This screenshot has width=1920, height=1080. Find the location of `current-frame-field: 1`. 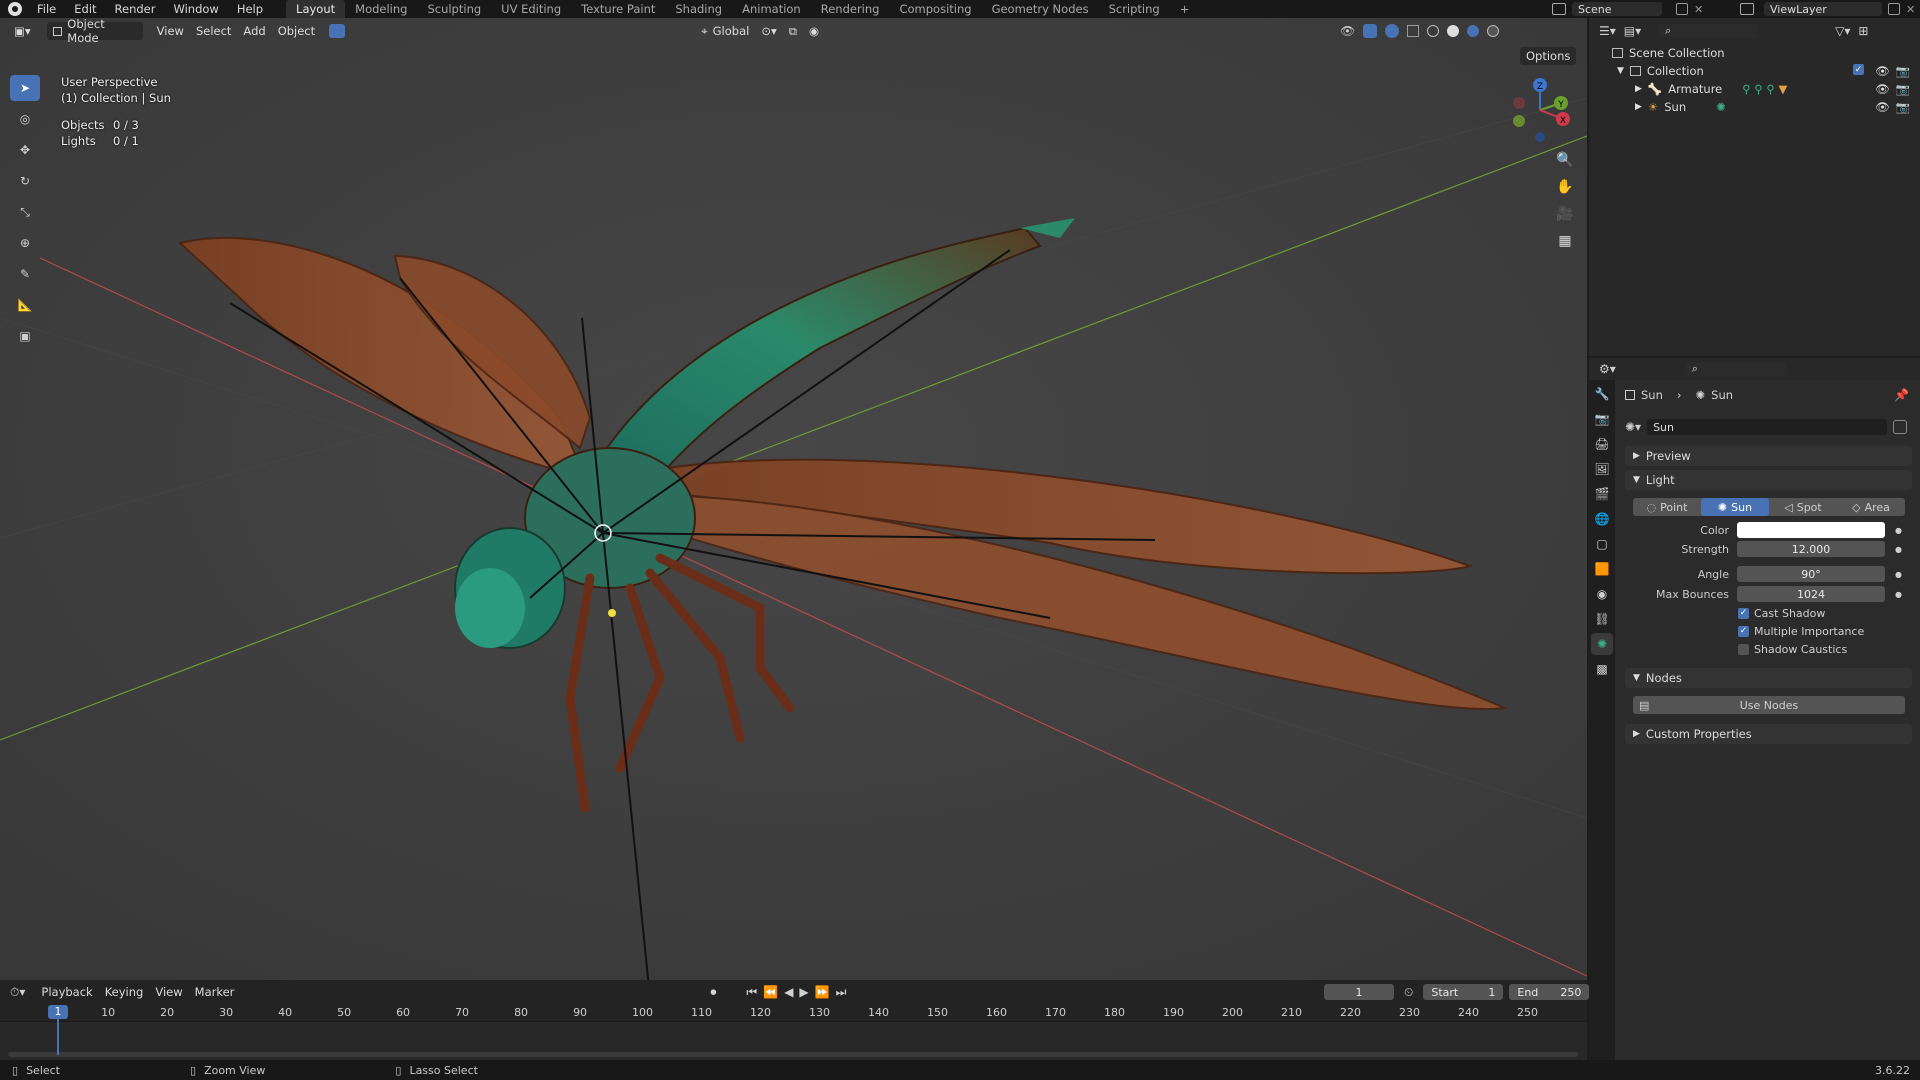

current-frame-field: 1 is located at coordinates (1359, 992).